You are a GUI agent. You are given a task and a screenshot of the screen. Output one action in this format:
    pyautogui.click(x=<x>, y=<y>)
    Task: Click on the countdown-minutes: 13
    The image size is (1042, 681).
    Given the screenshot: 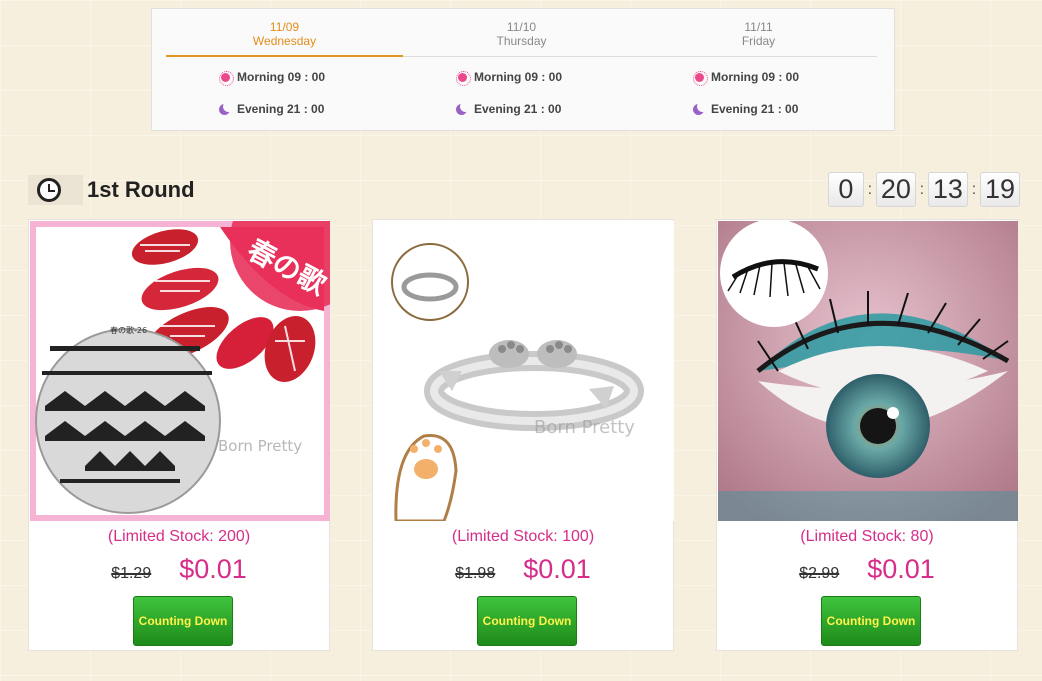 What is the action you would take?
    pyautogui.click(x=947, y=189)
    